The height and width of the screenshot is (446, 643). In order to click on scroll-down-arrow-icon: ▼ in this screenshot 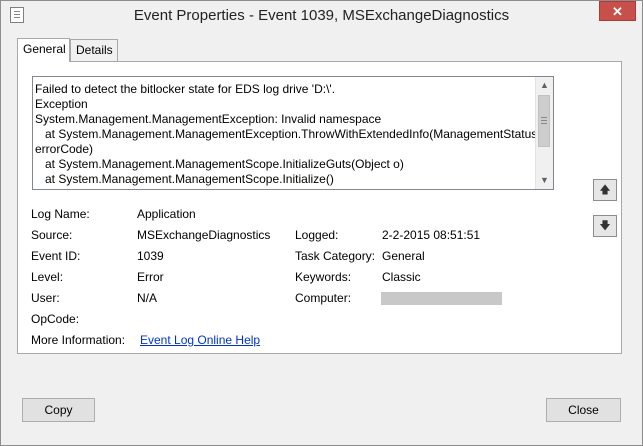, I will do `click(544, 180)`.